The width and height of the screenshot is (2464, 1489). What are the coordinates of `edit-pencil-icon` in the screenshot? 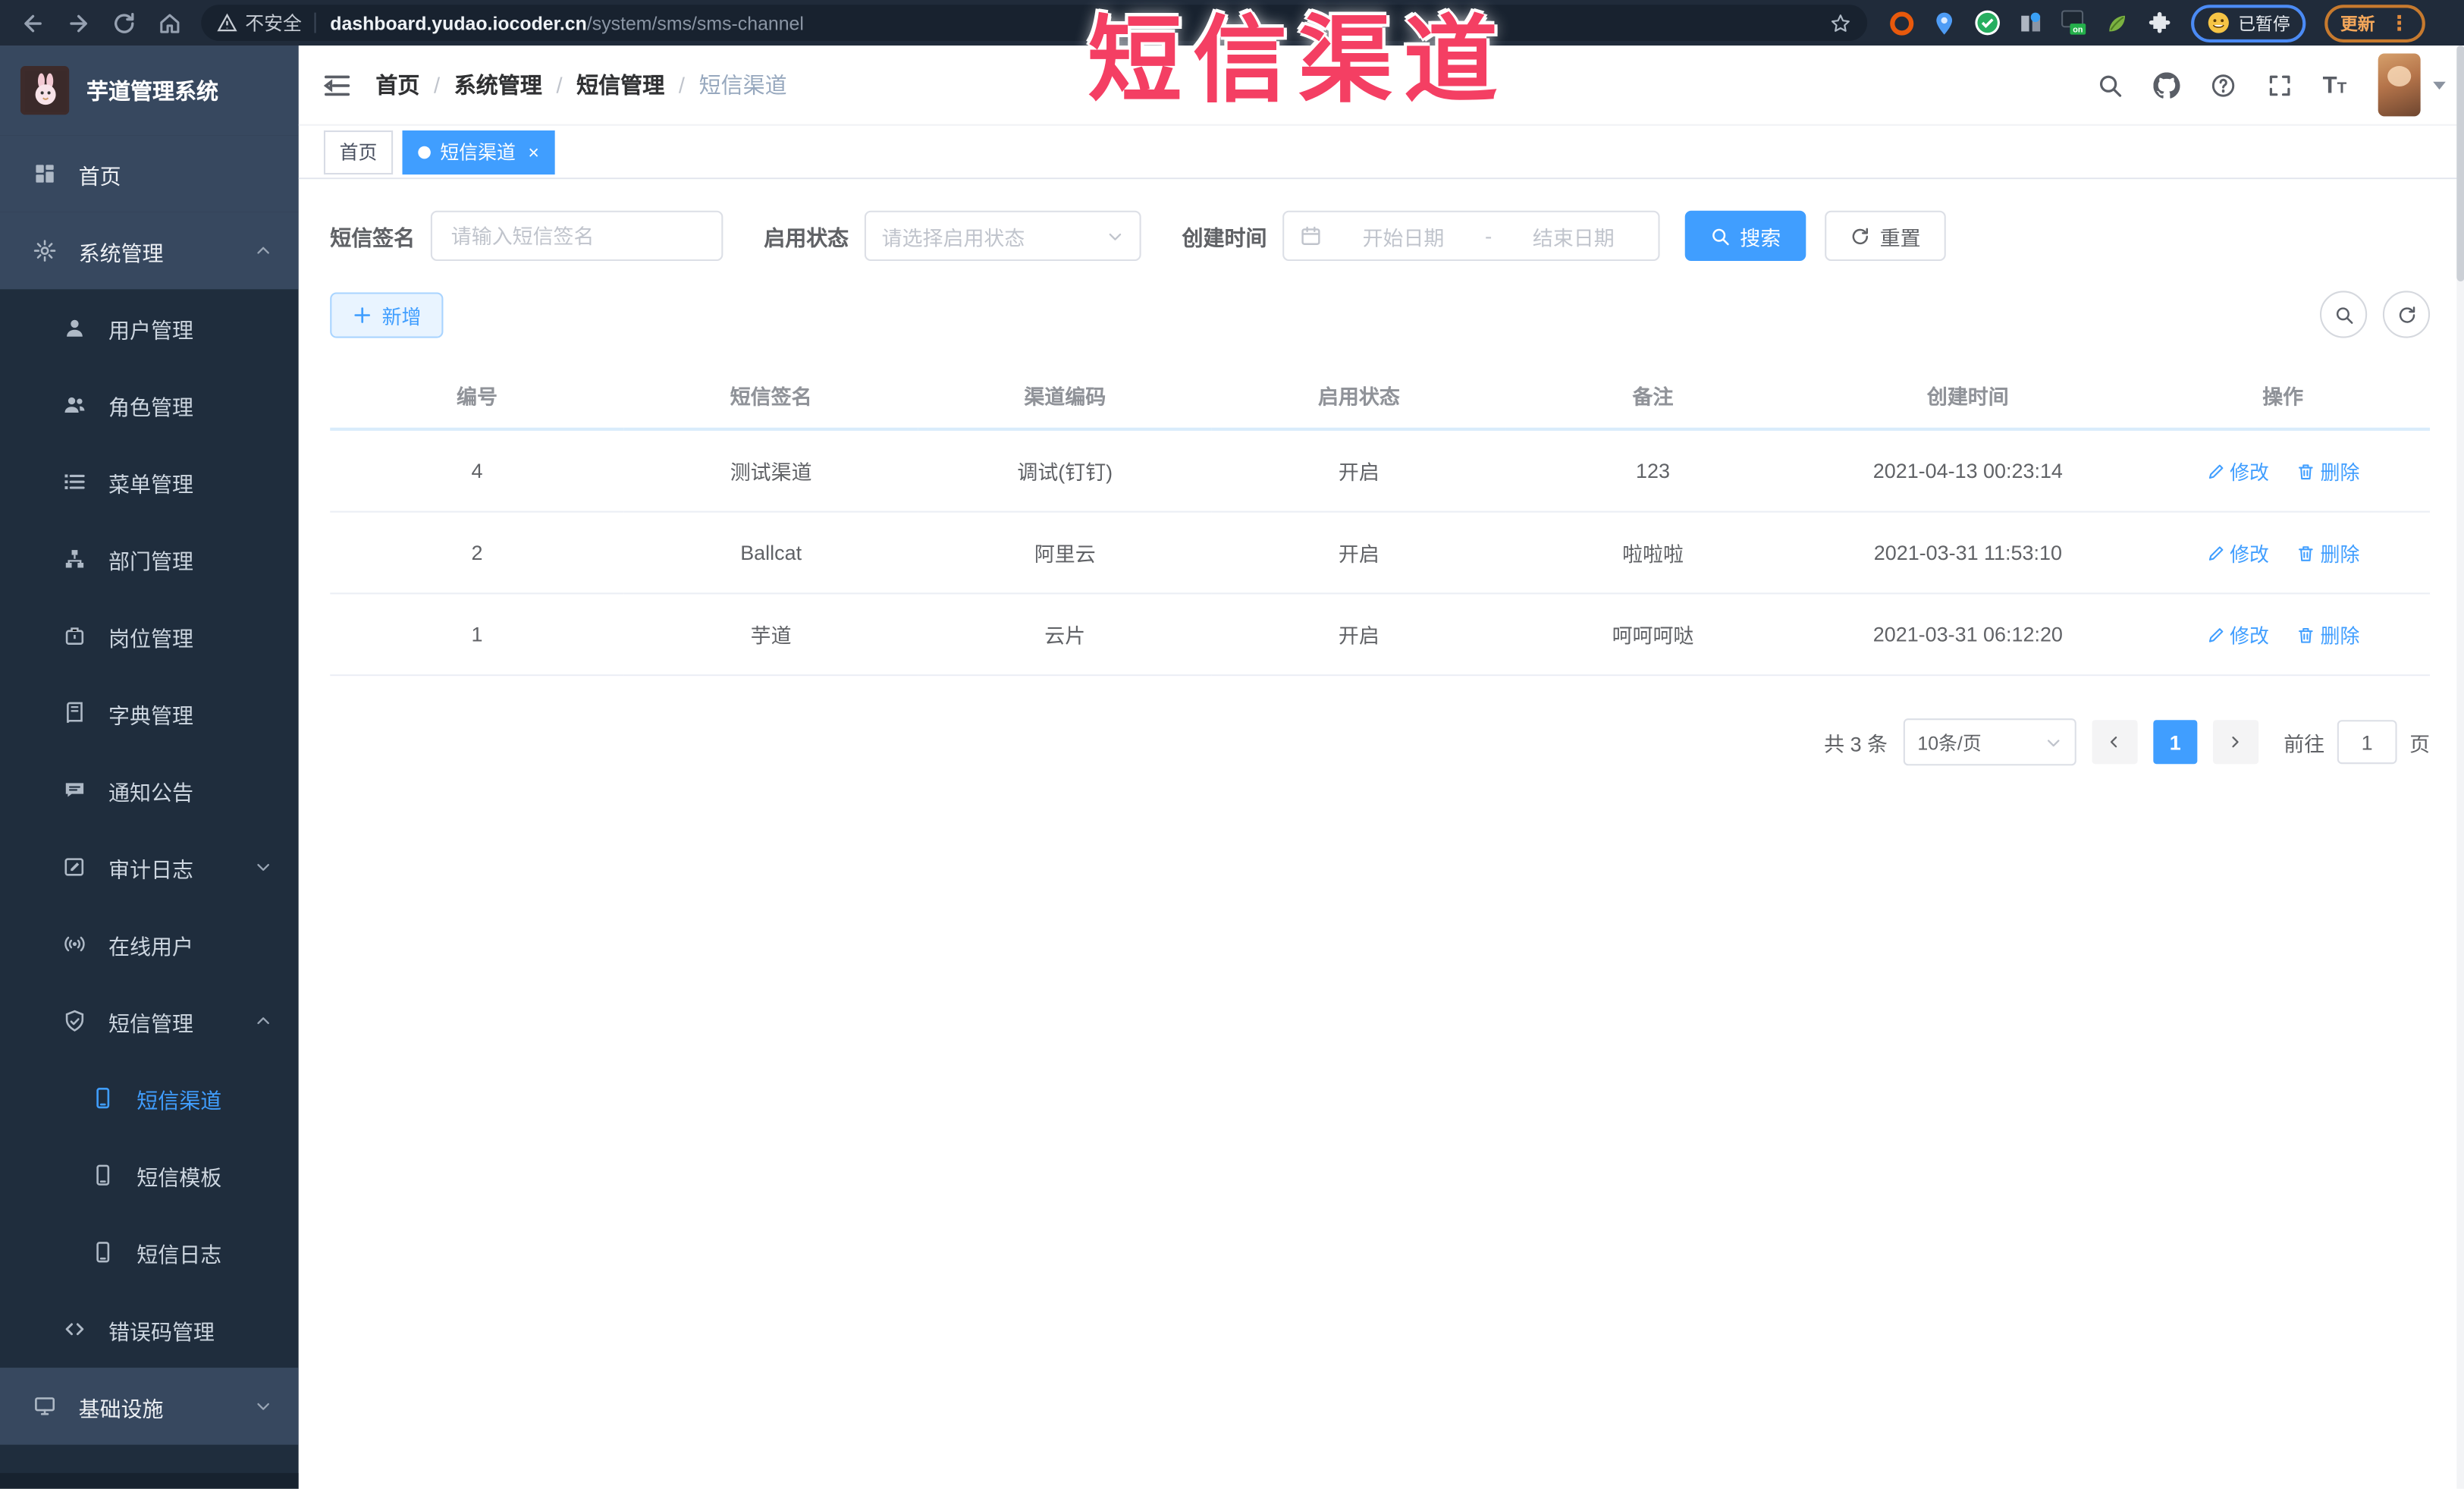 It's located at (2215, 470).